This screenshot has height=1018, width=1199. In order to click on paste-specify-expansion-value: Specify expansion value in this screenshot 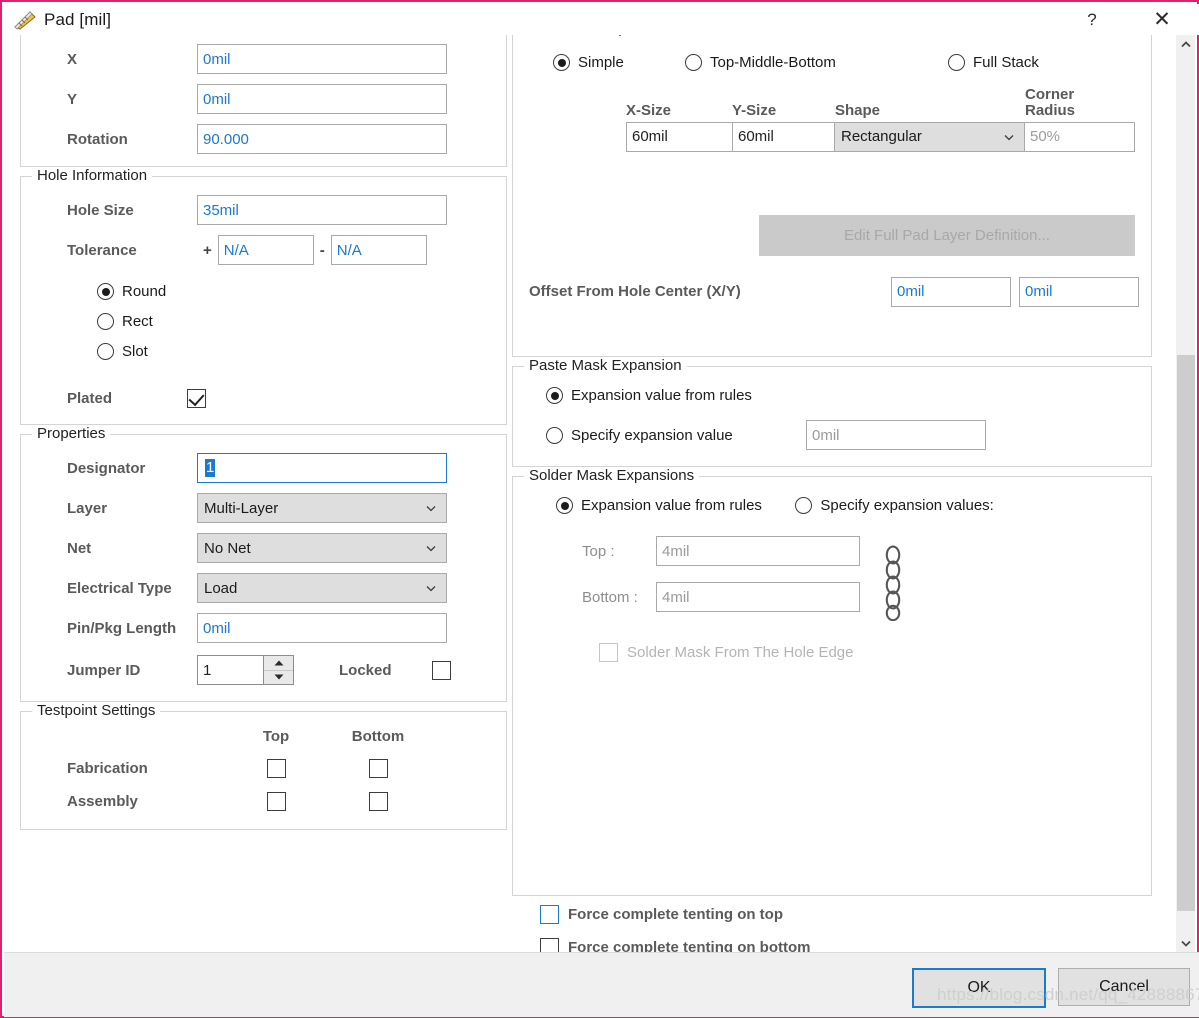, I will do `click(676, 435)`.